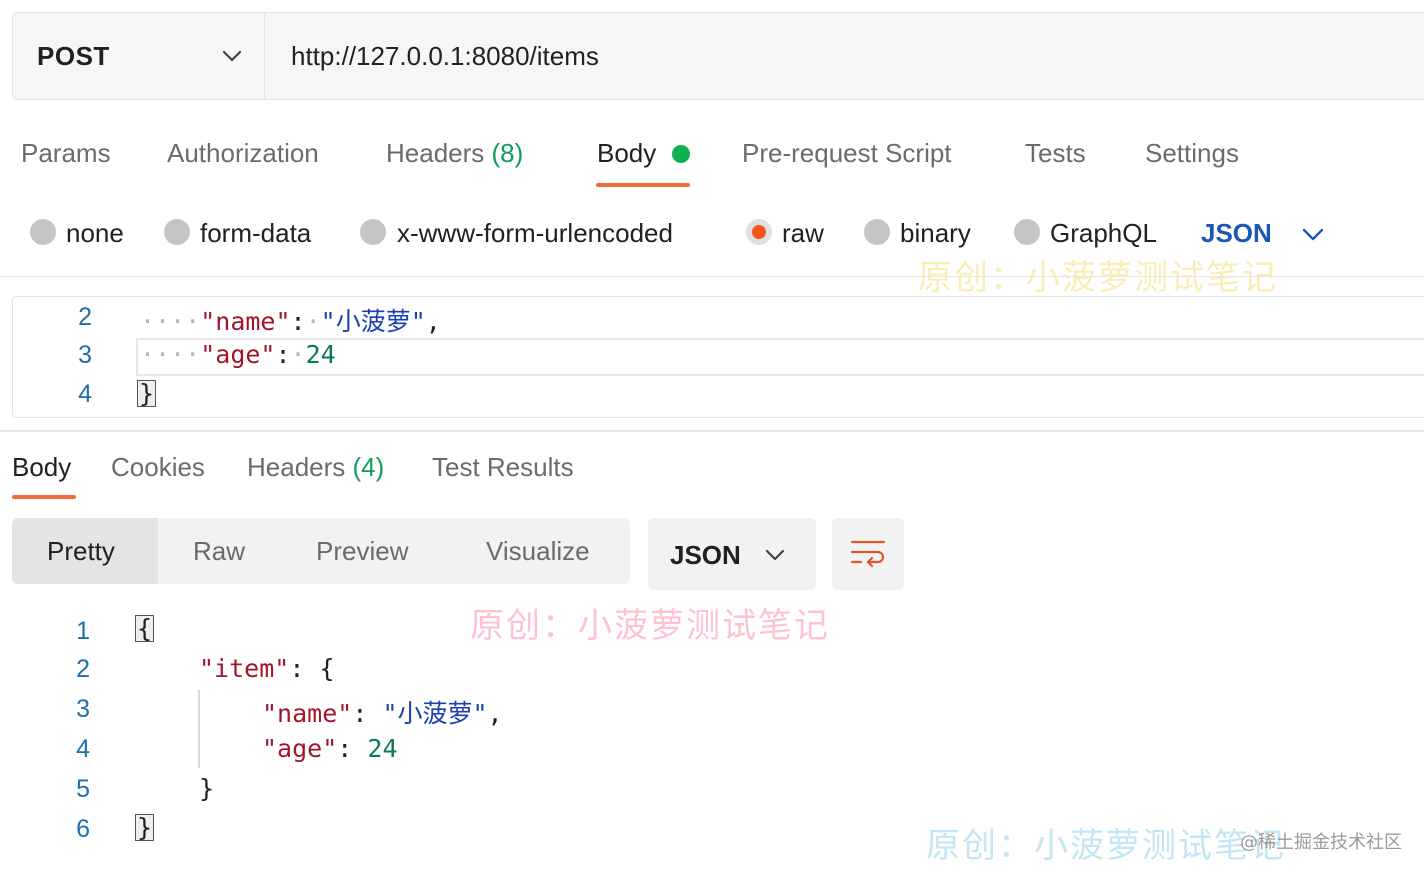 The width and height of the screenshot is (1424, 872). What do you see at coordinates (362, 551) in the screenshot?
I see `view-preview: Preview` at bounding box center [362, 551].